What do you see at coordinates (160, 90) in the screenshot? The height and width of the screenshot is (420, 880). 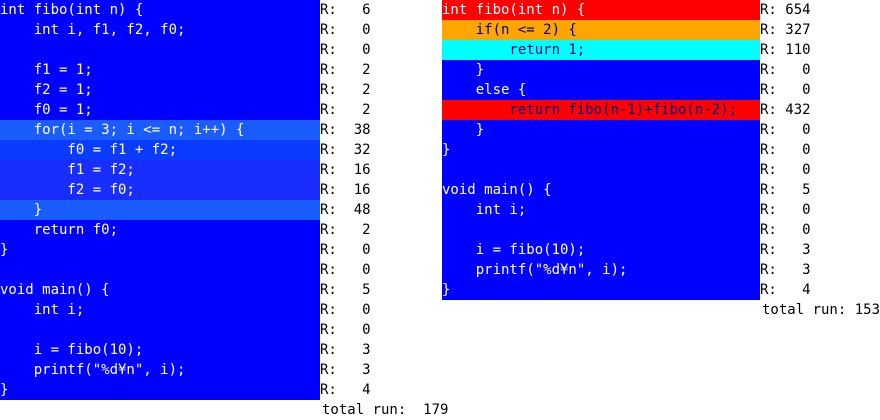 I see `code-line: f2 = 1;` at bounding box center [160, 90].